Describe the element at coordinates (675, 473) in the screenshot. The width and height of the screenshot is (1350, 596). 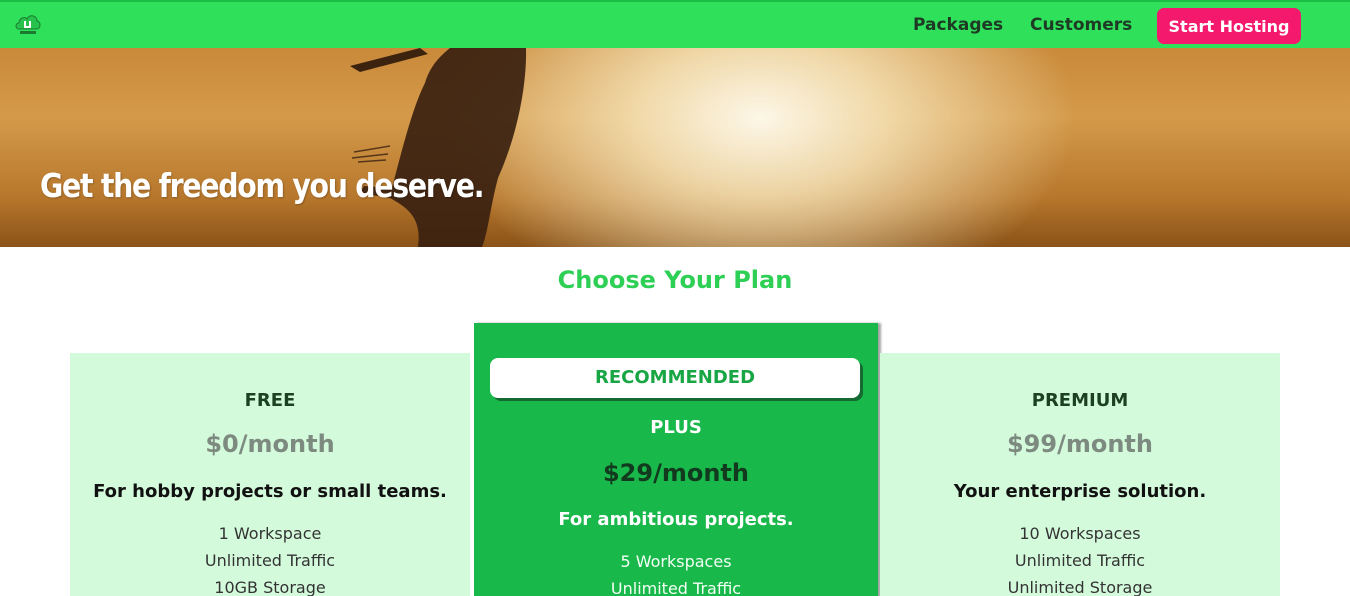
I see `plan-price: $29/month` at that location.